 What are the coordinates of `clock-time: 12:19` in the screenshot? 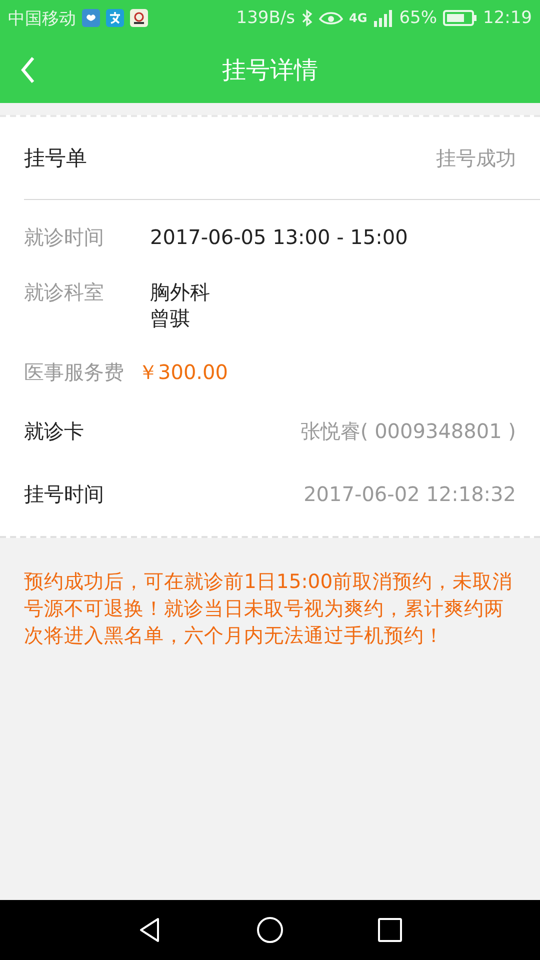 It's located at (507, 18).